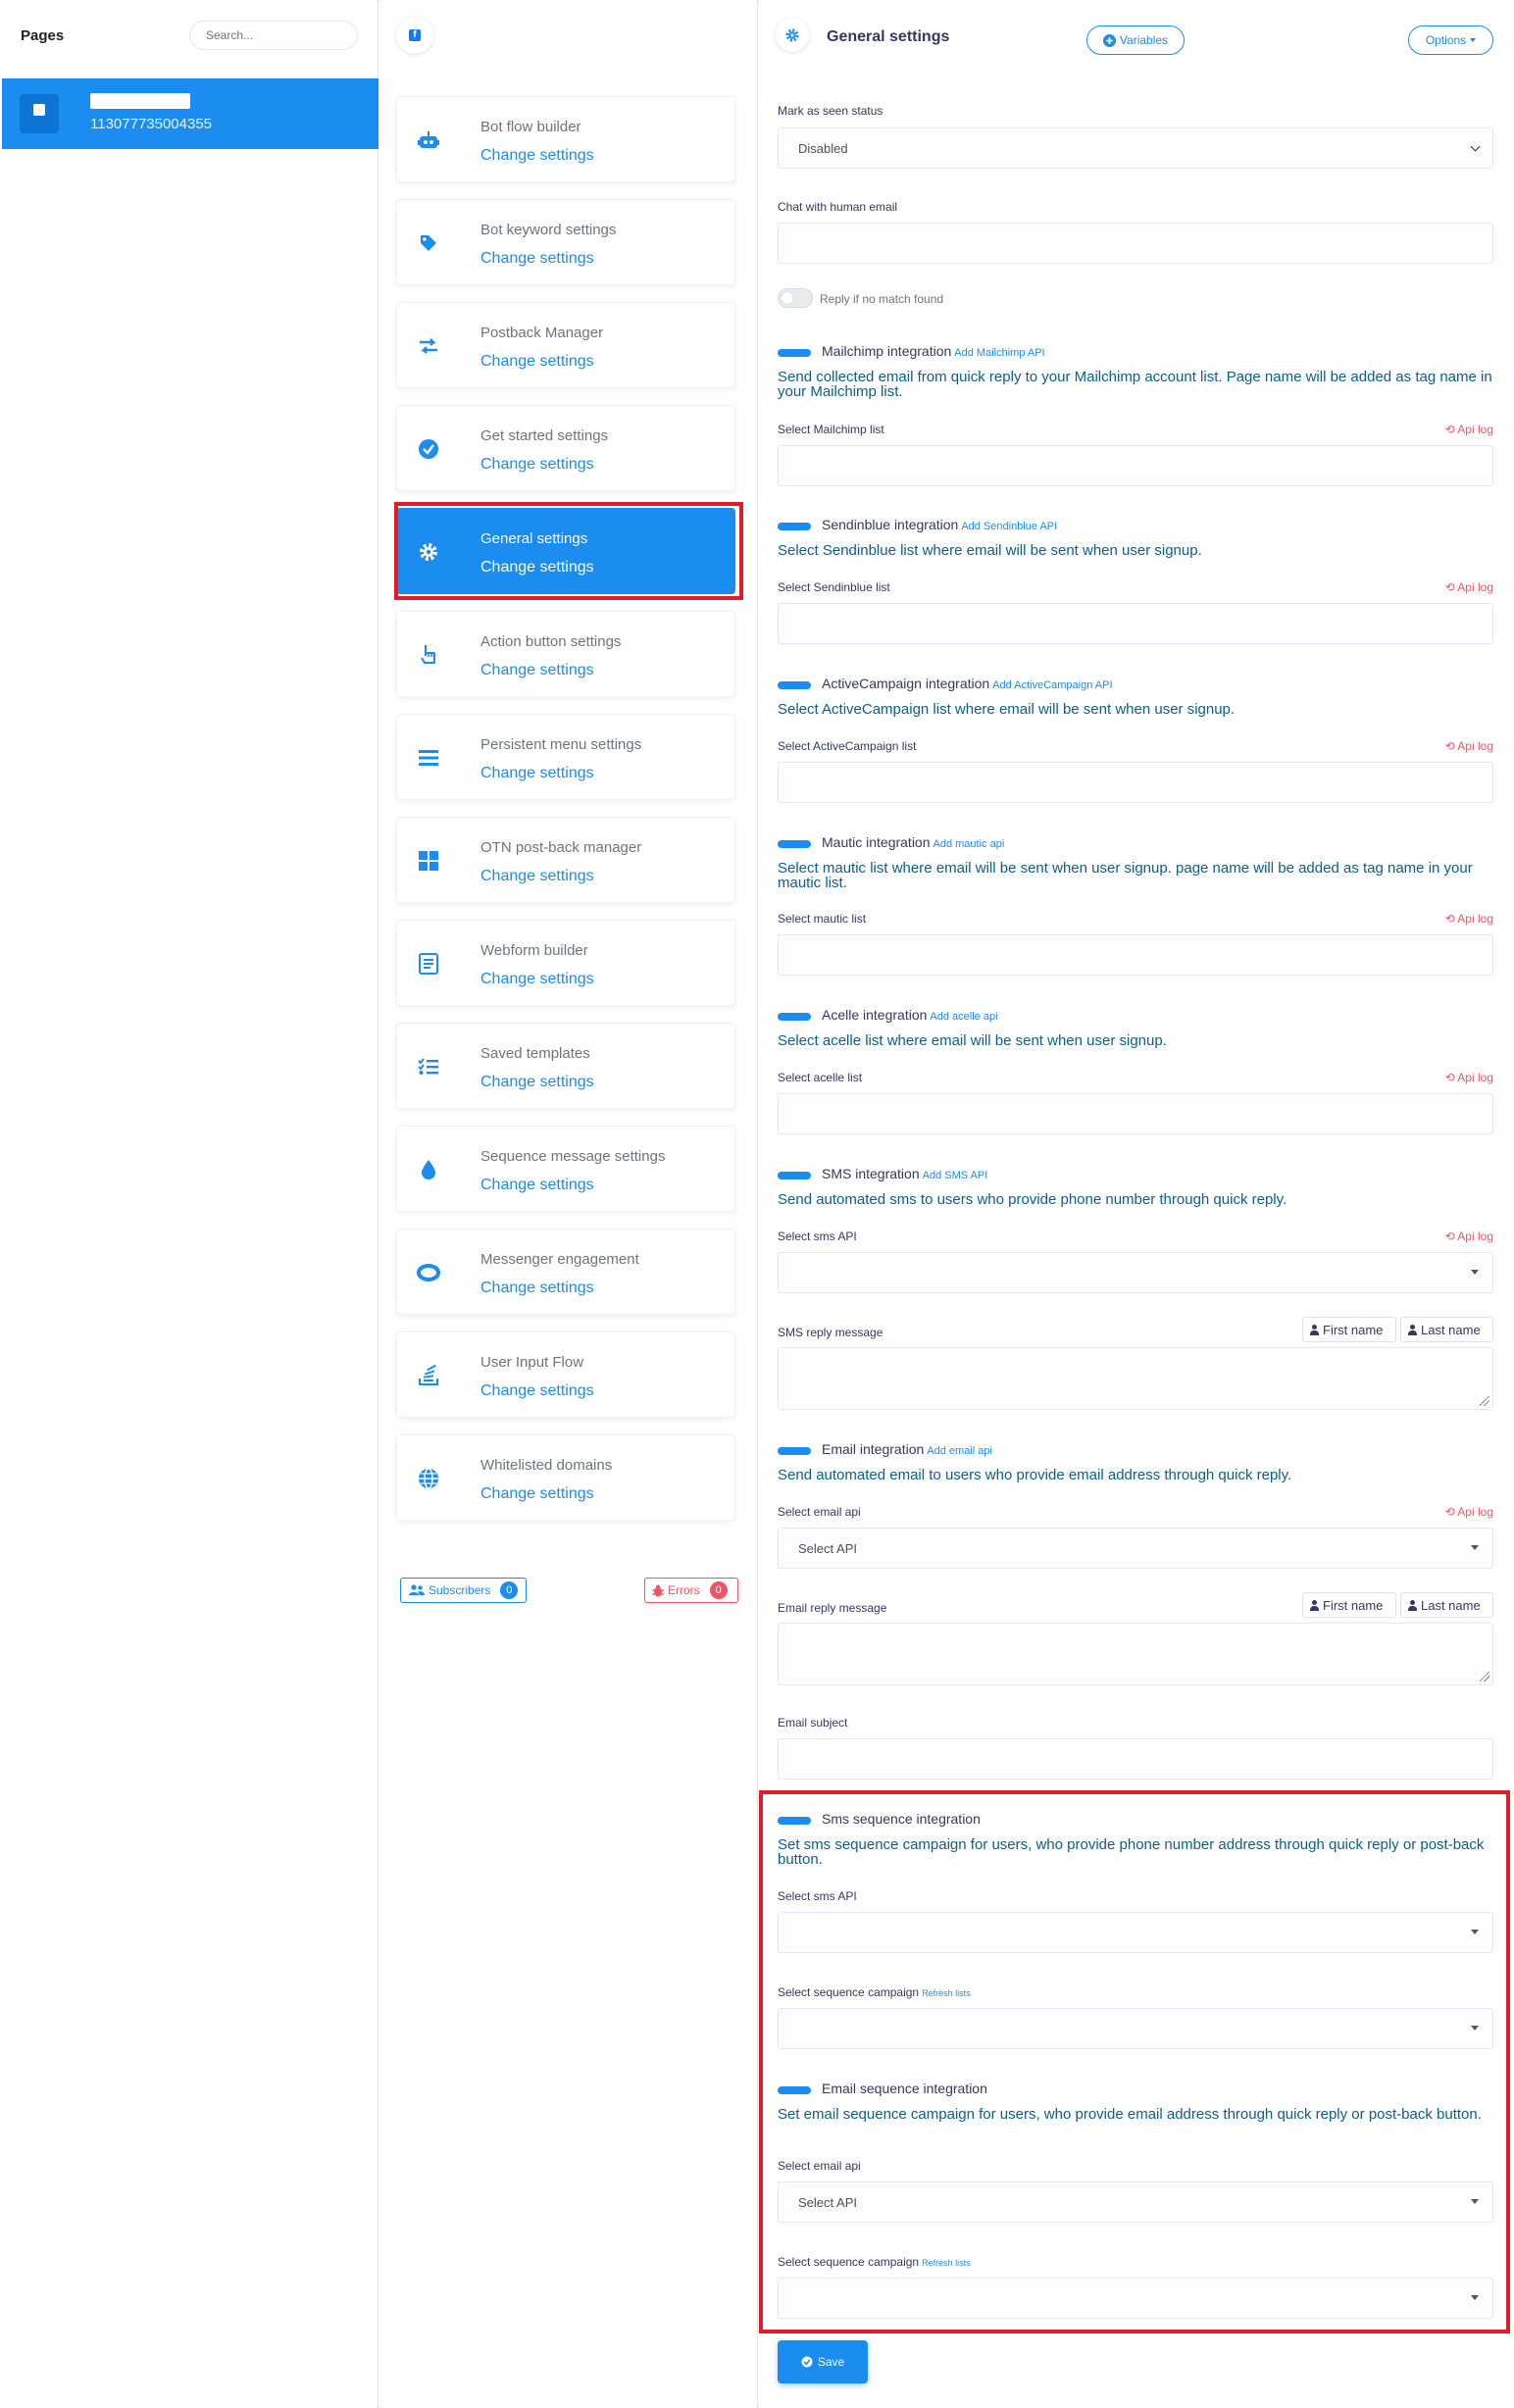  Describe the element at coordinates (417, 1589) in the screenshot. I see `users-icon` at that location.